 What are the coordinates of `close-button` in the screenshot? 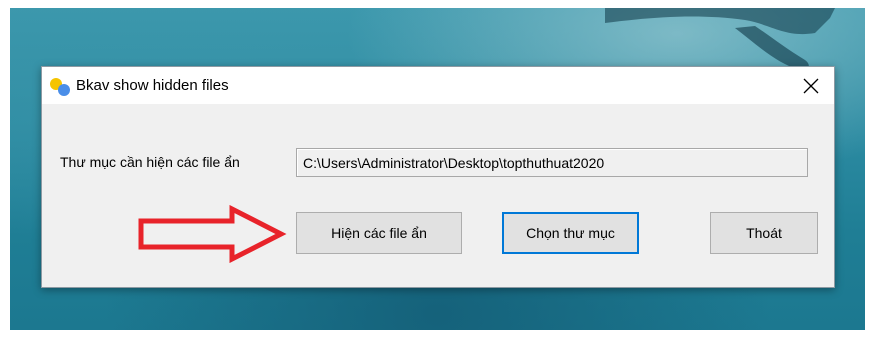 It's located at (811, 85).